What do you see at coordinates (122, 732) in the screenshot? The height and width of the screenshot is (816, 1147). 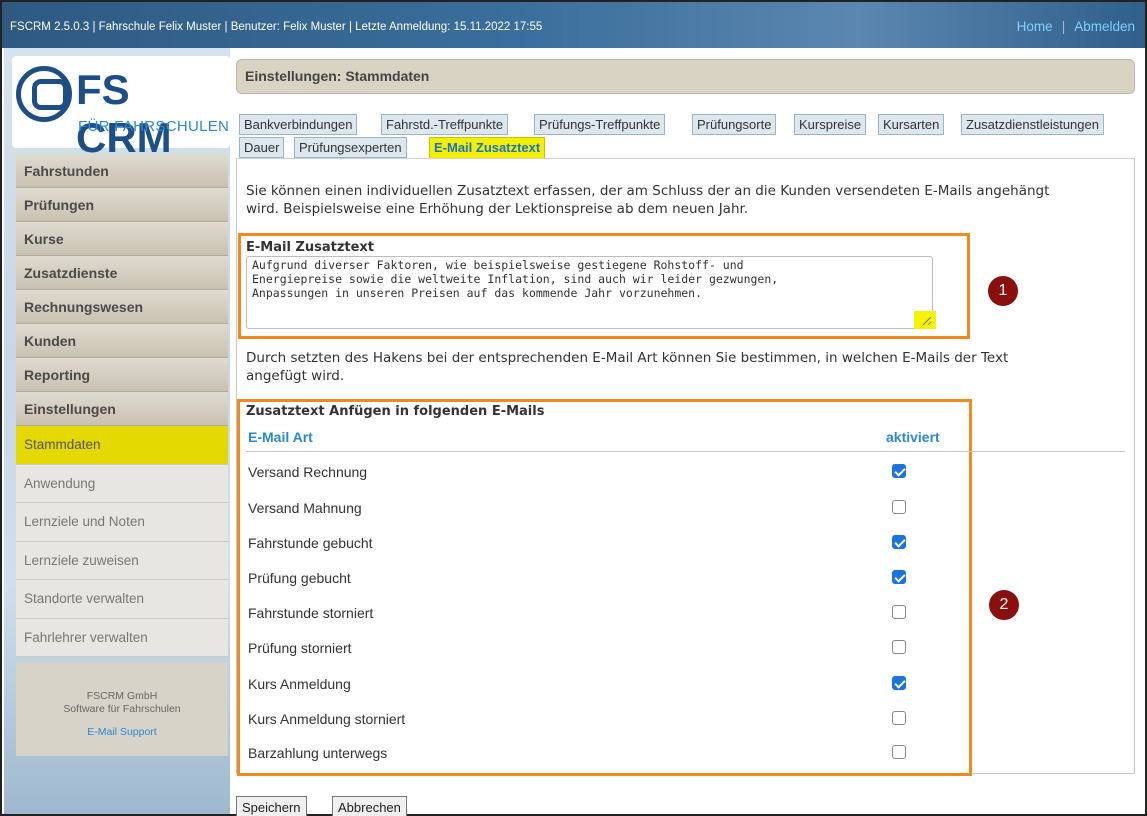 I see `support-link: E-Mail Support` at bounding box center [122, 732].